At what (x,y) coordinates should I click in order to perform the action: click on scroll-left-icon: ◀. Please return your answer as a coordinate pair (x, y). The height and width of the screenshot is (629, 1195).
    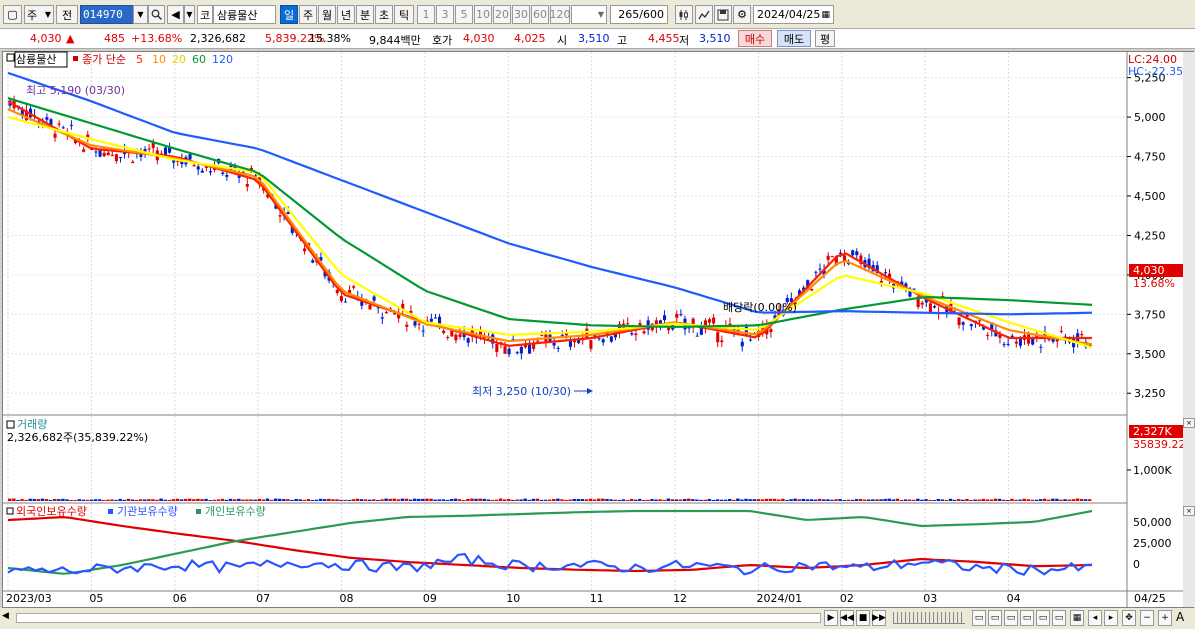
    Looking at the image, I should click on (9, 618).